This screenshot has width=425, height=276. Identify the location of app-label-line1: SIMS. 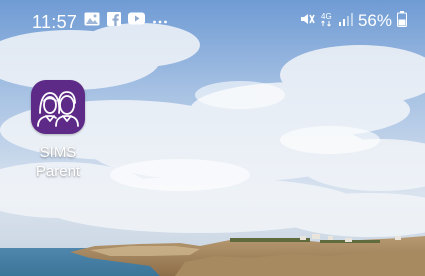
(58, 152).